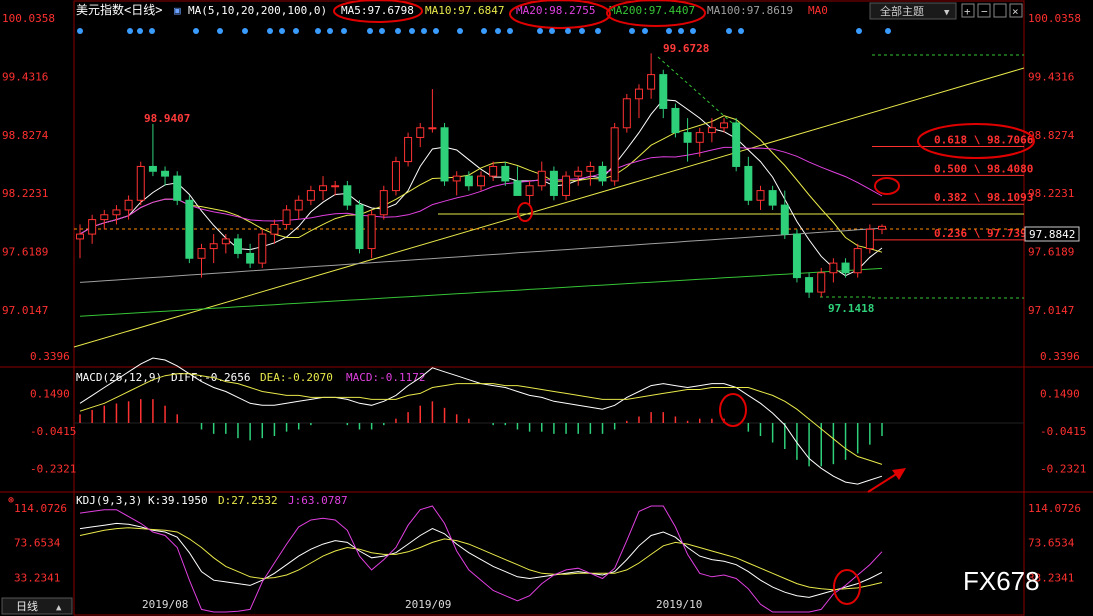 The height and width of the screenshot is (616, 1093). Describe the element at coordinates (1000, 10) in the screenshot. I see `restore-icon` at that location.